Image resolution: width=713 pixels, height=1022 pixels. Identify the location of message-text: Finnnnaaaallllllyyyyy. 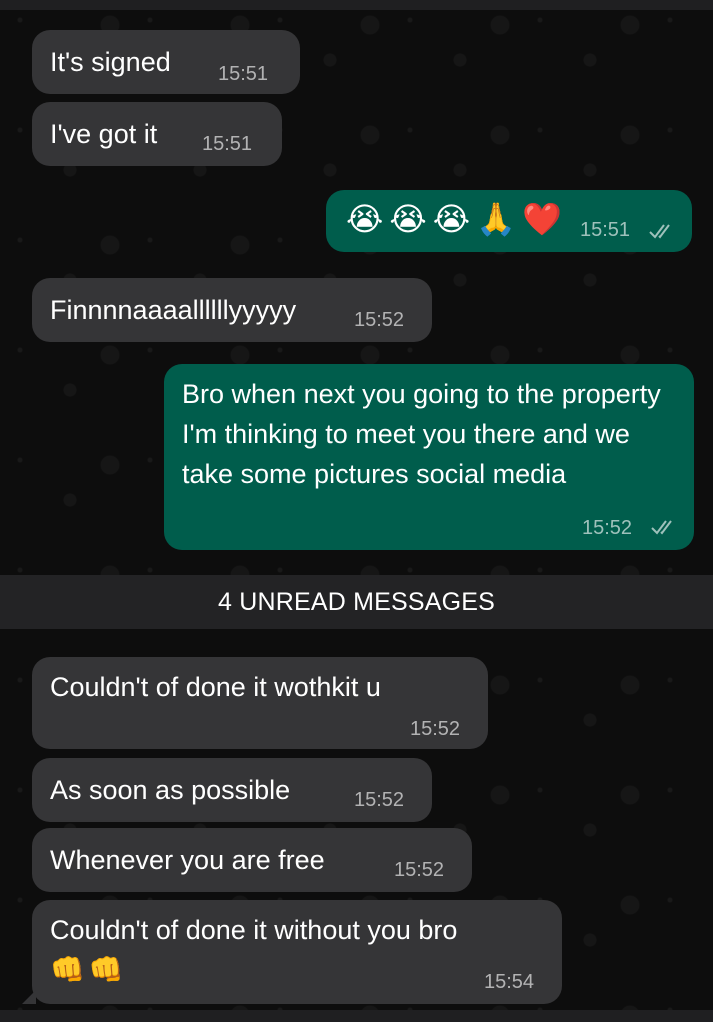
(173, 310).